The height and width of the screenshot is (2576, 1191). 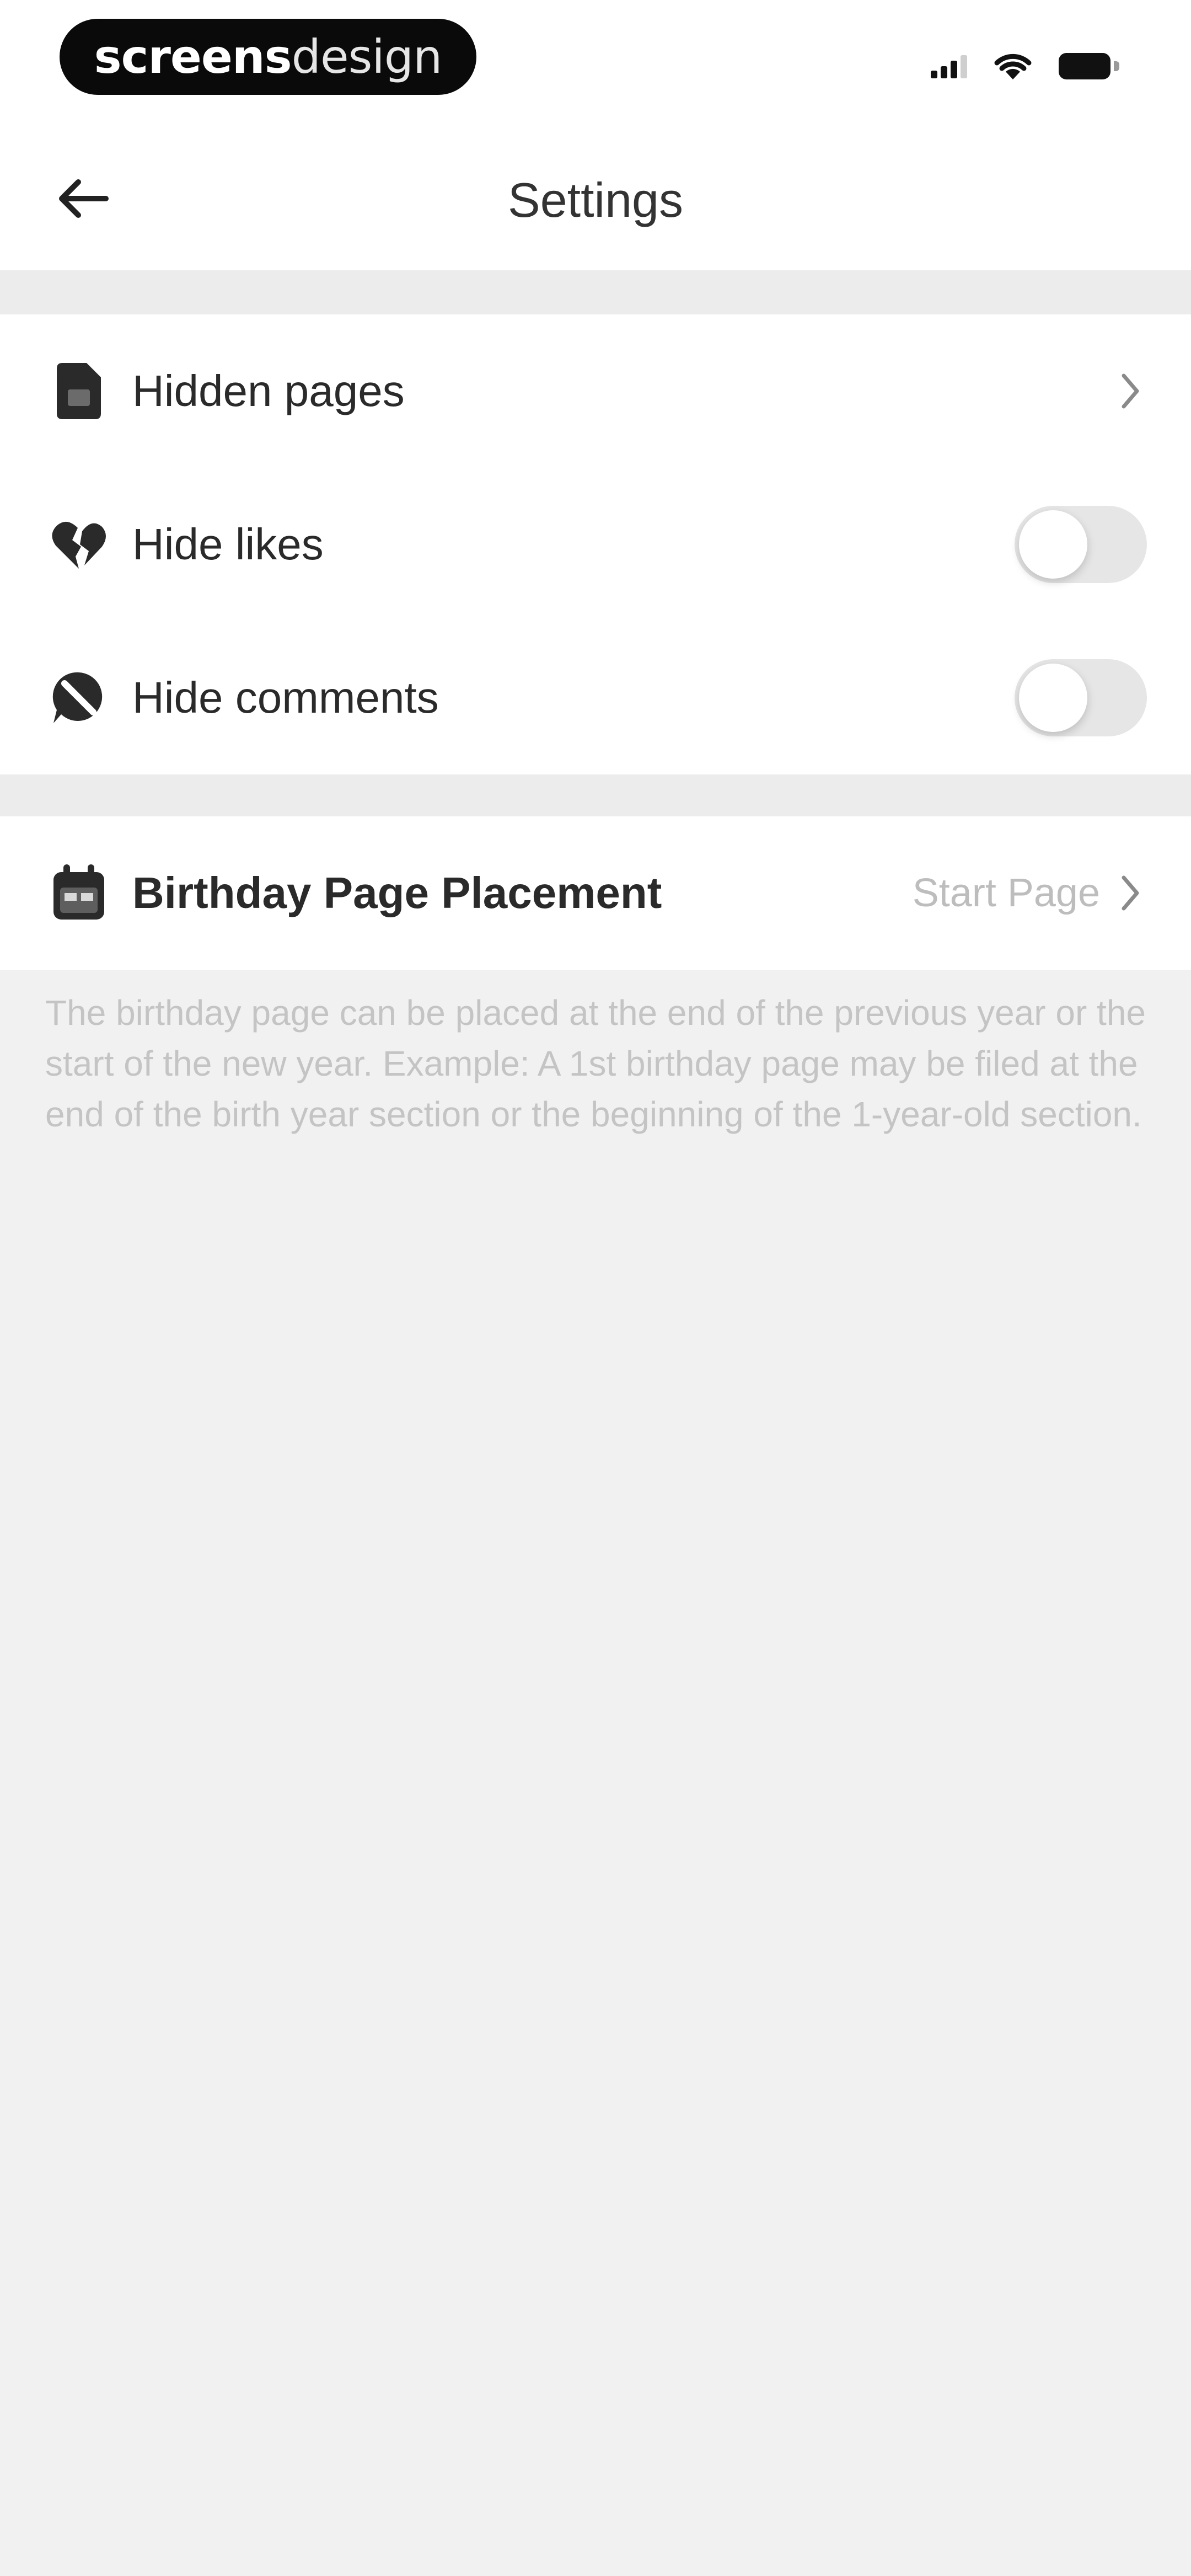 What do you see at coordinates (193, 57) in the screenshot?
I see `brand-logo-bold: screens` at bounding box center [193, 57].